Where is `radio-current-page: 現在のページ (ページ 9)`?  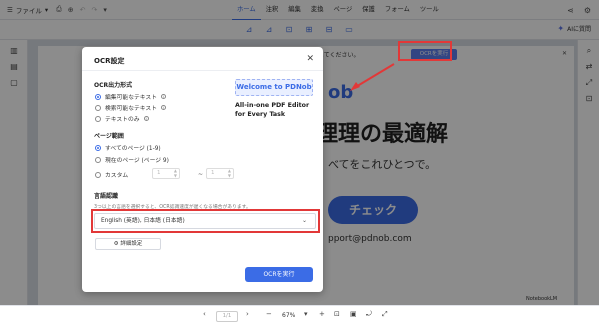 radio-current-page: 現在のページ (ページ 9) is located at coordinates (132, 159).